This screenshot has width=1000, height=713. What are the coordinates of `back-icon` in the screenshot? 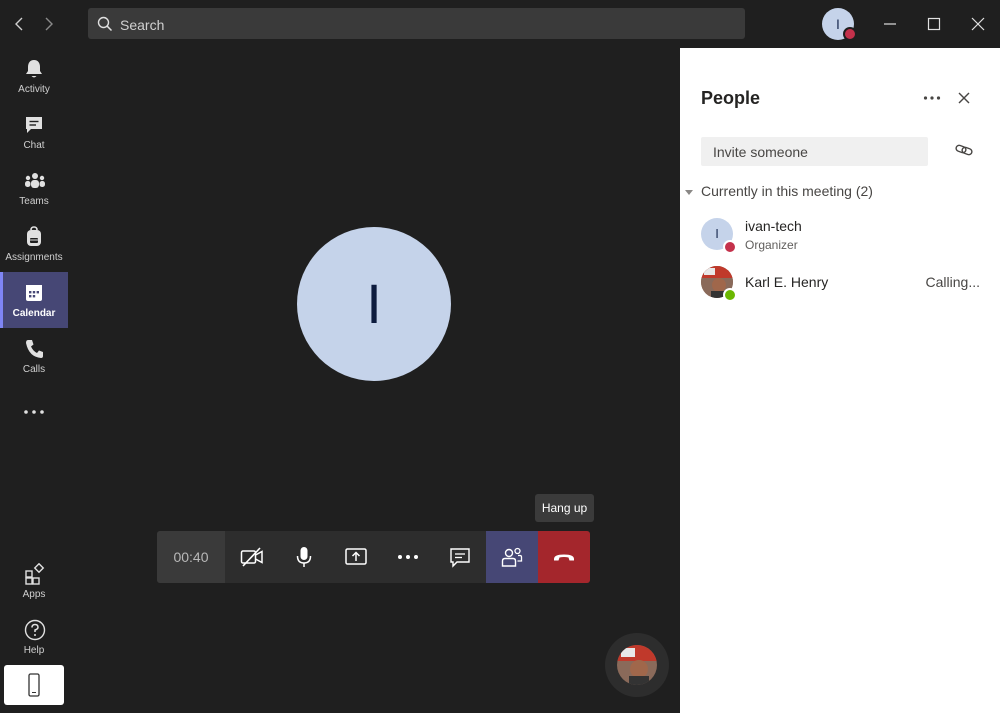 It's located at (20, 24).